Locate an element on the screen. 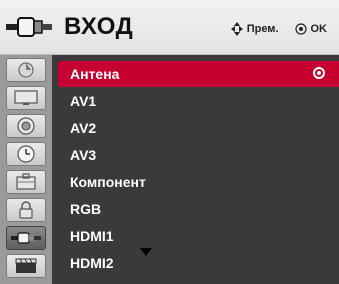  ok-button-icon is located at coordinates (300, 29).